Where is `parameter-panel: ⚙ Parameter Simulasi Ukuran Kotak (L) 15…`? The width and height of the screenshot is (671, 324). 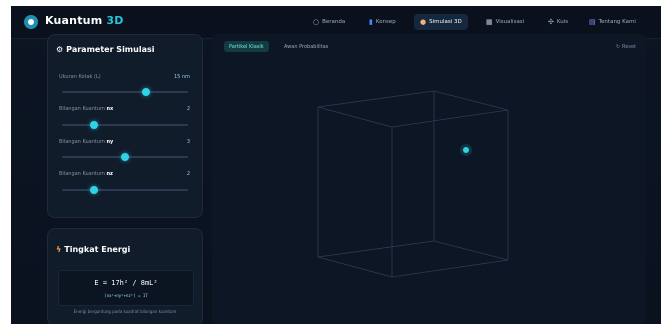 parameter-panel: ⚙ Parameter Simulasi Ukuran Kotak (L) 15… is located at coordinates (125, 126).